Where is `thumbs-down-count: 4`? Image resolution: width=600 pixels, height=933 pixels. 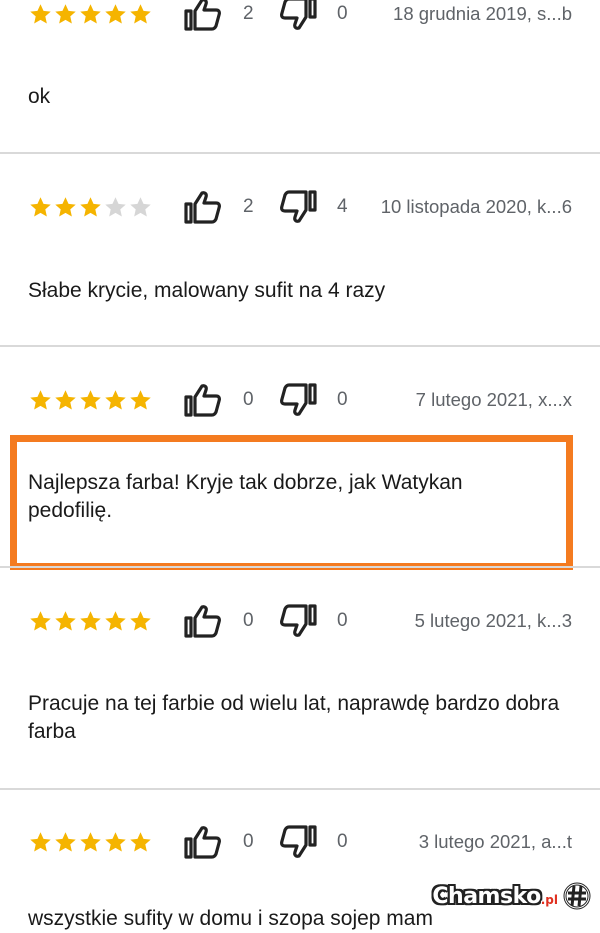
thumbs-down-count: 4 is located at coordinates (342, 206).